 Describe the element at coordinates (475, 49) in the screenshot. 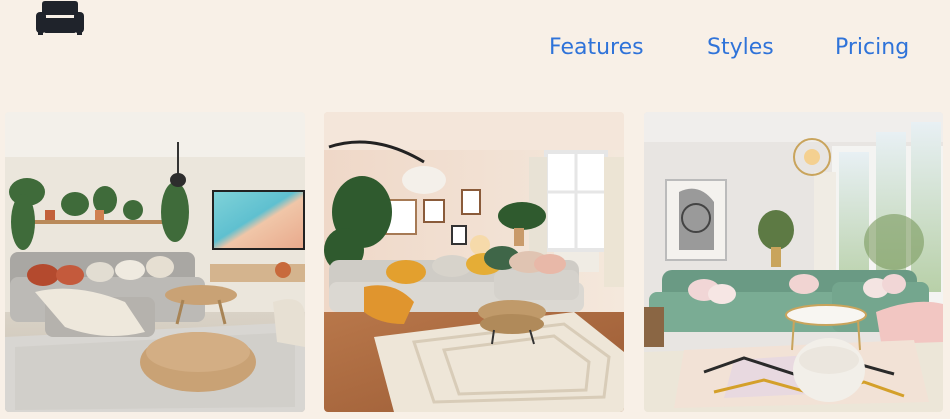

I see `main-nav: Features Styles Pricing` at that location.